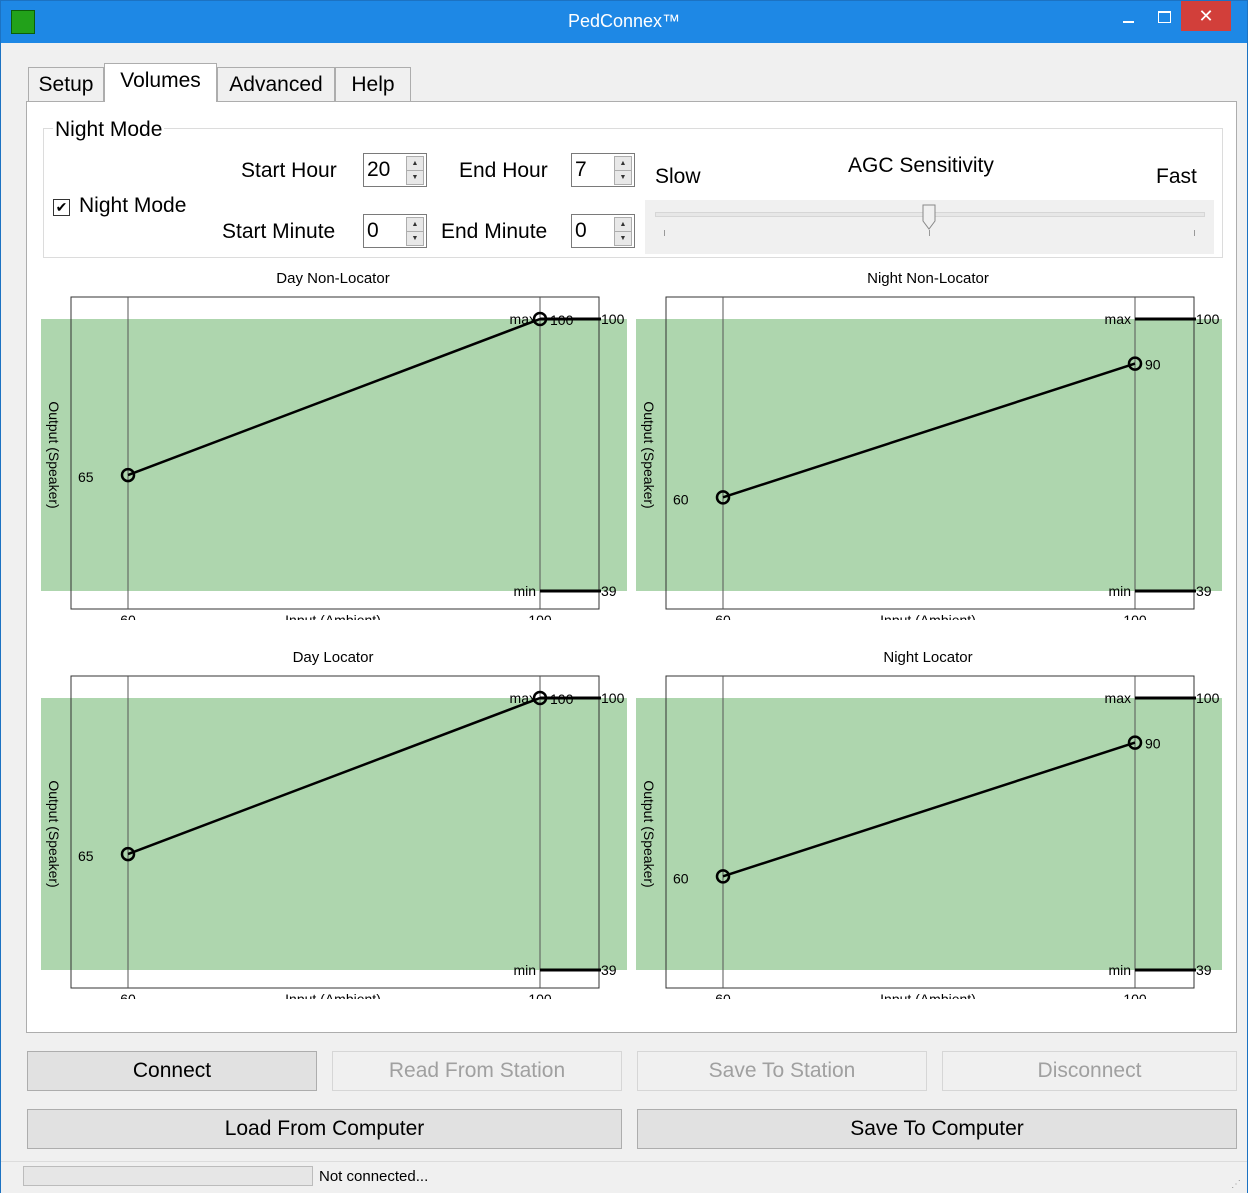 This screenshot has width=1248, height=1193. I want to click on chart-title: Day Locator, so click(333, 657).